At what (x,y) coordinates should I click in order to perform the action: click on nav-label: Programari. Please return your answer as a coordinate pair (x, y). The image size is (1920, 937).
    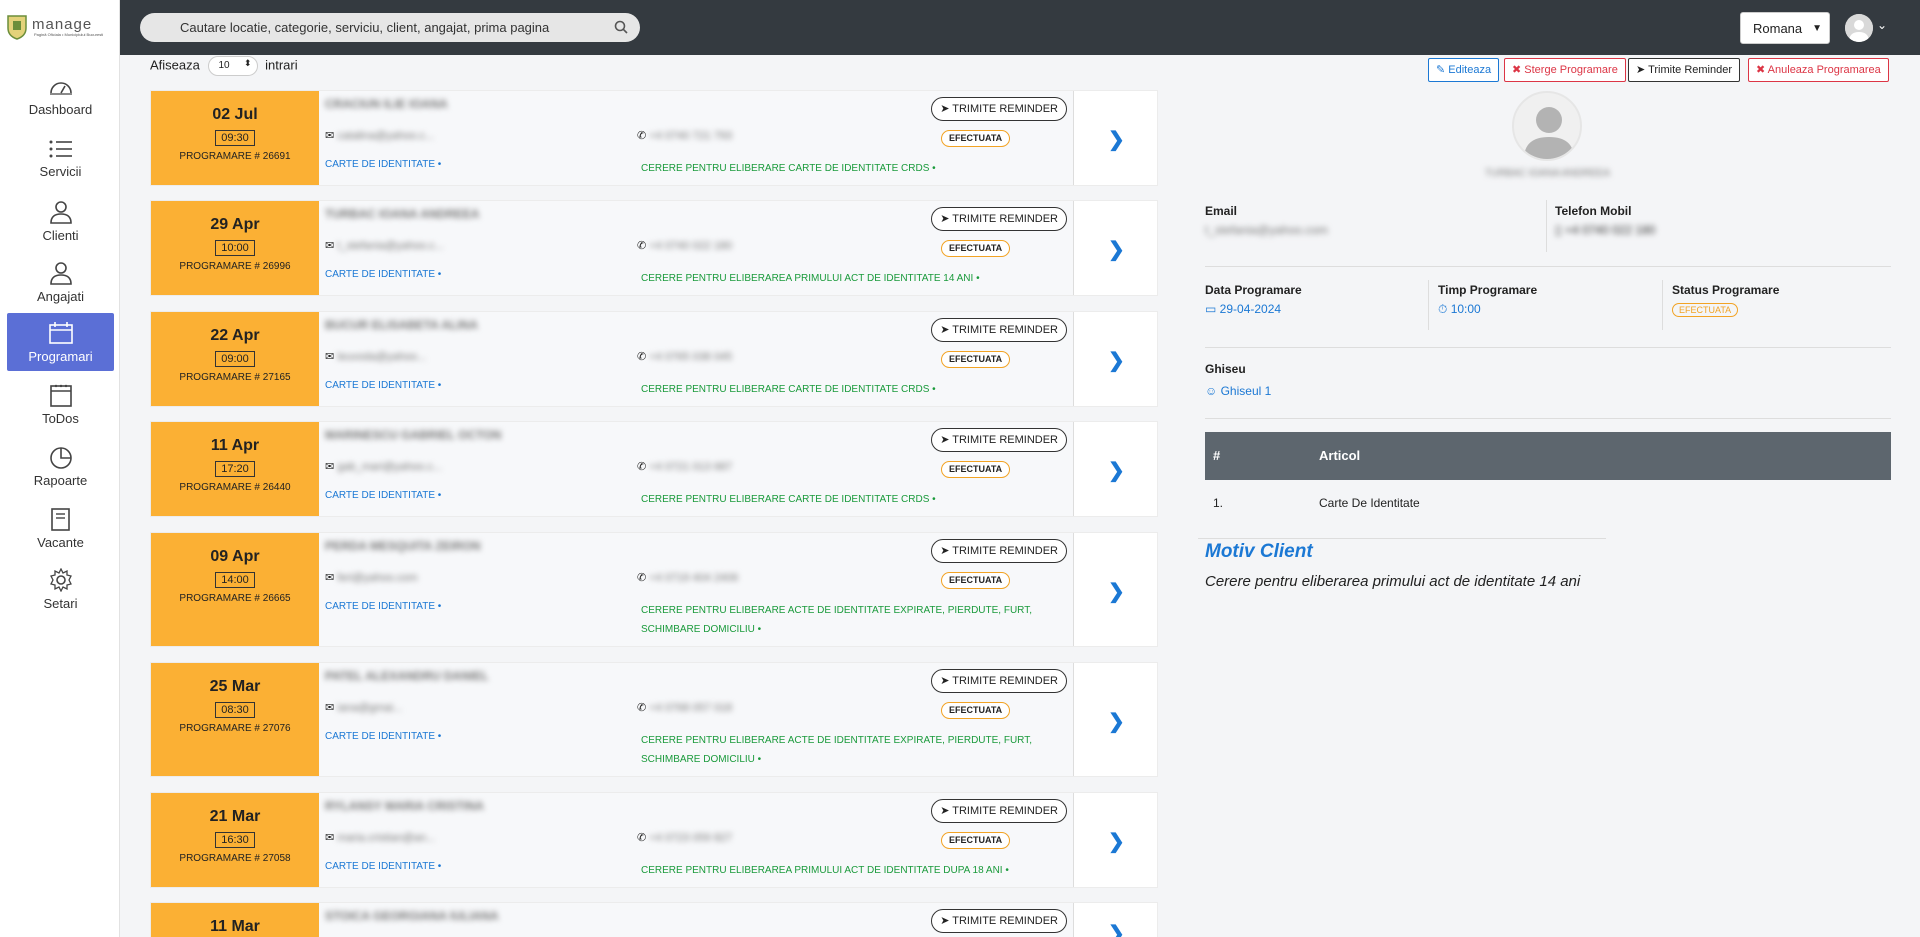
    Looking at the image, I should click on (60, 356).